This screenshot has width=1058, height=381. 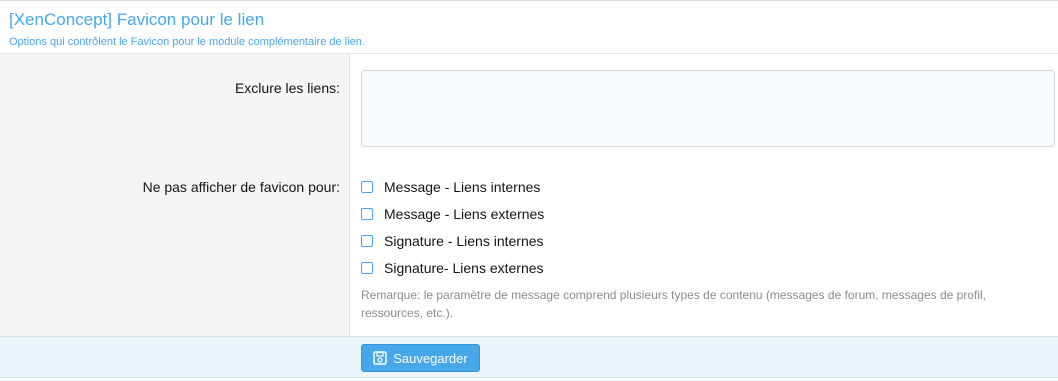 What do you see at coordinates (287, 88) in the screenshot?
I see `exclude-links-label: Exclure les liens:` at bounding box center [287, 88].